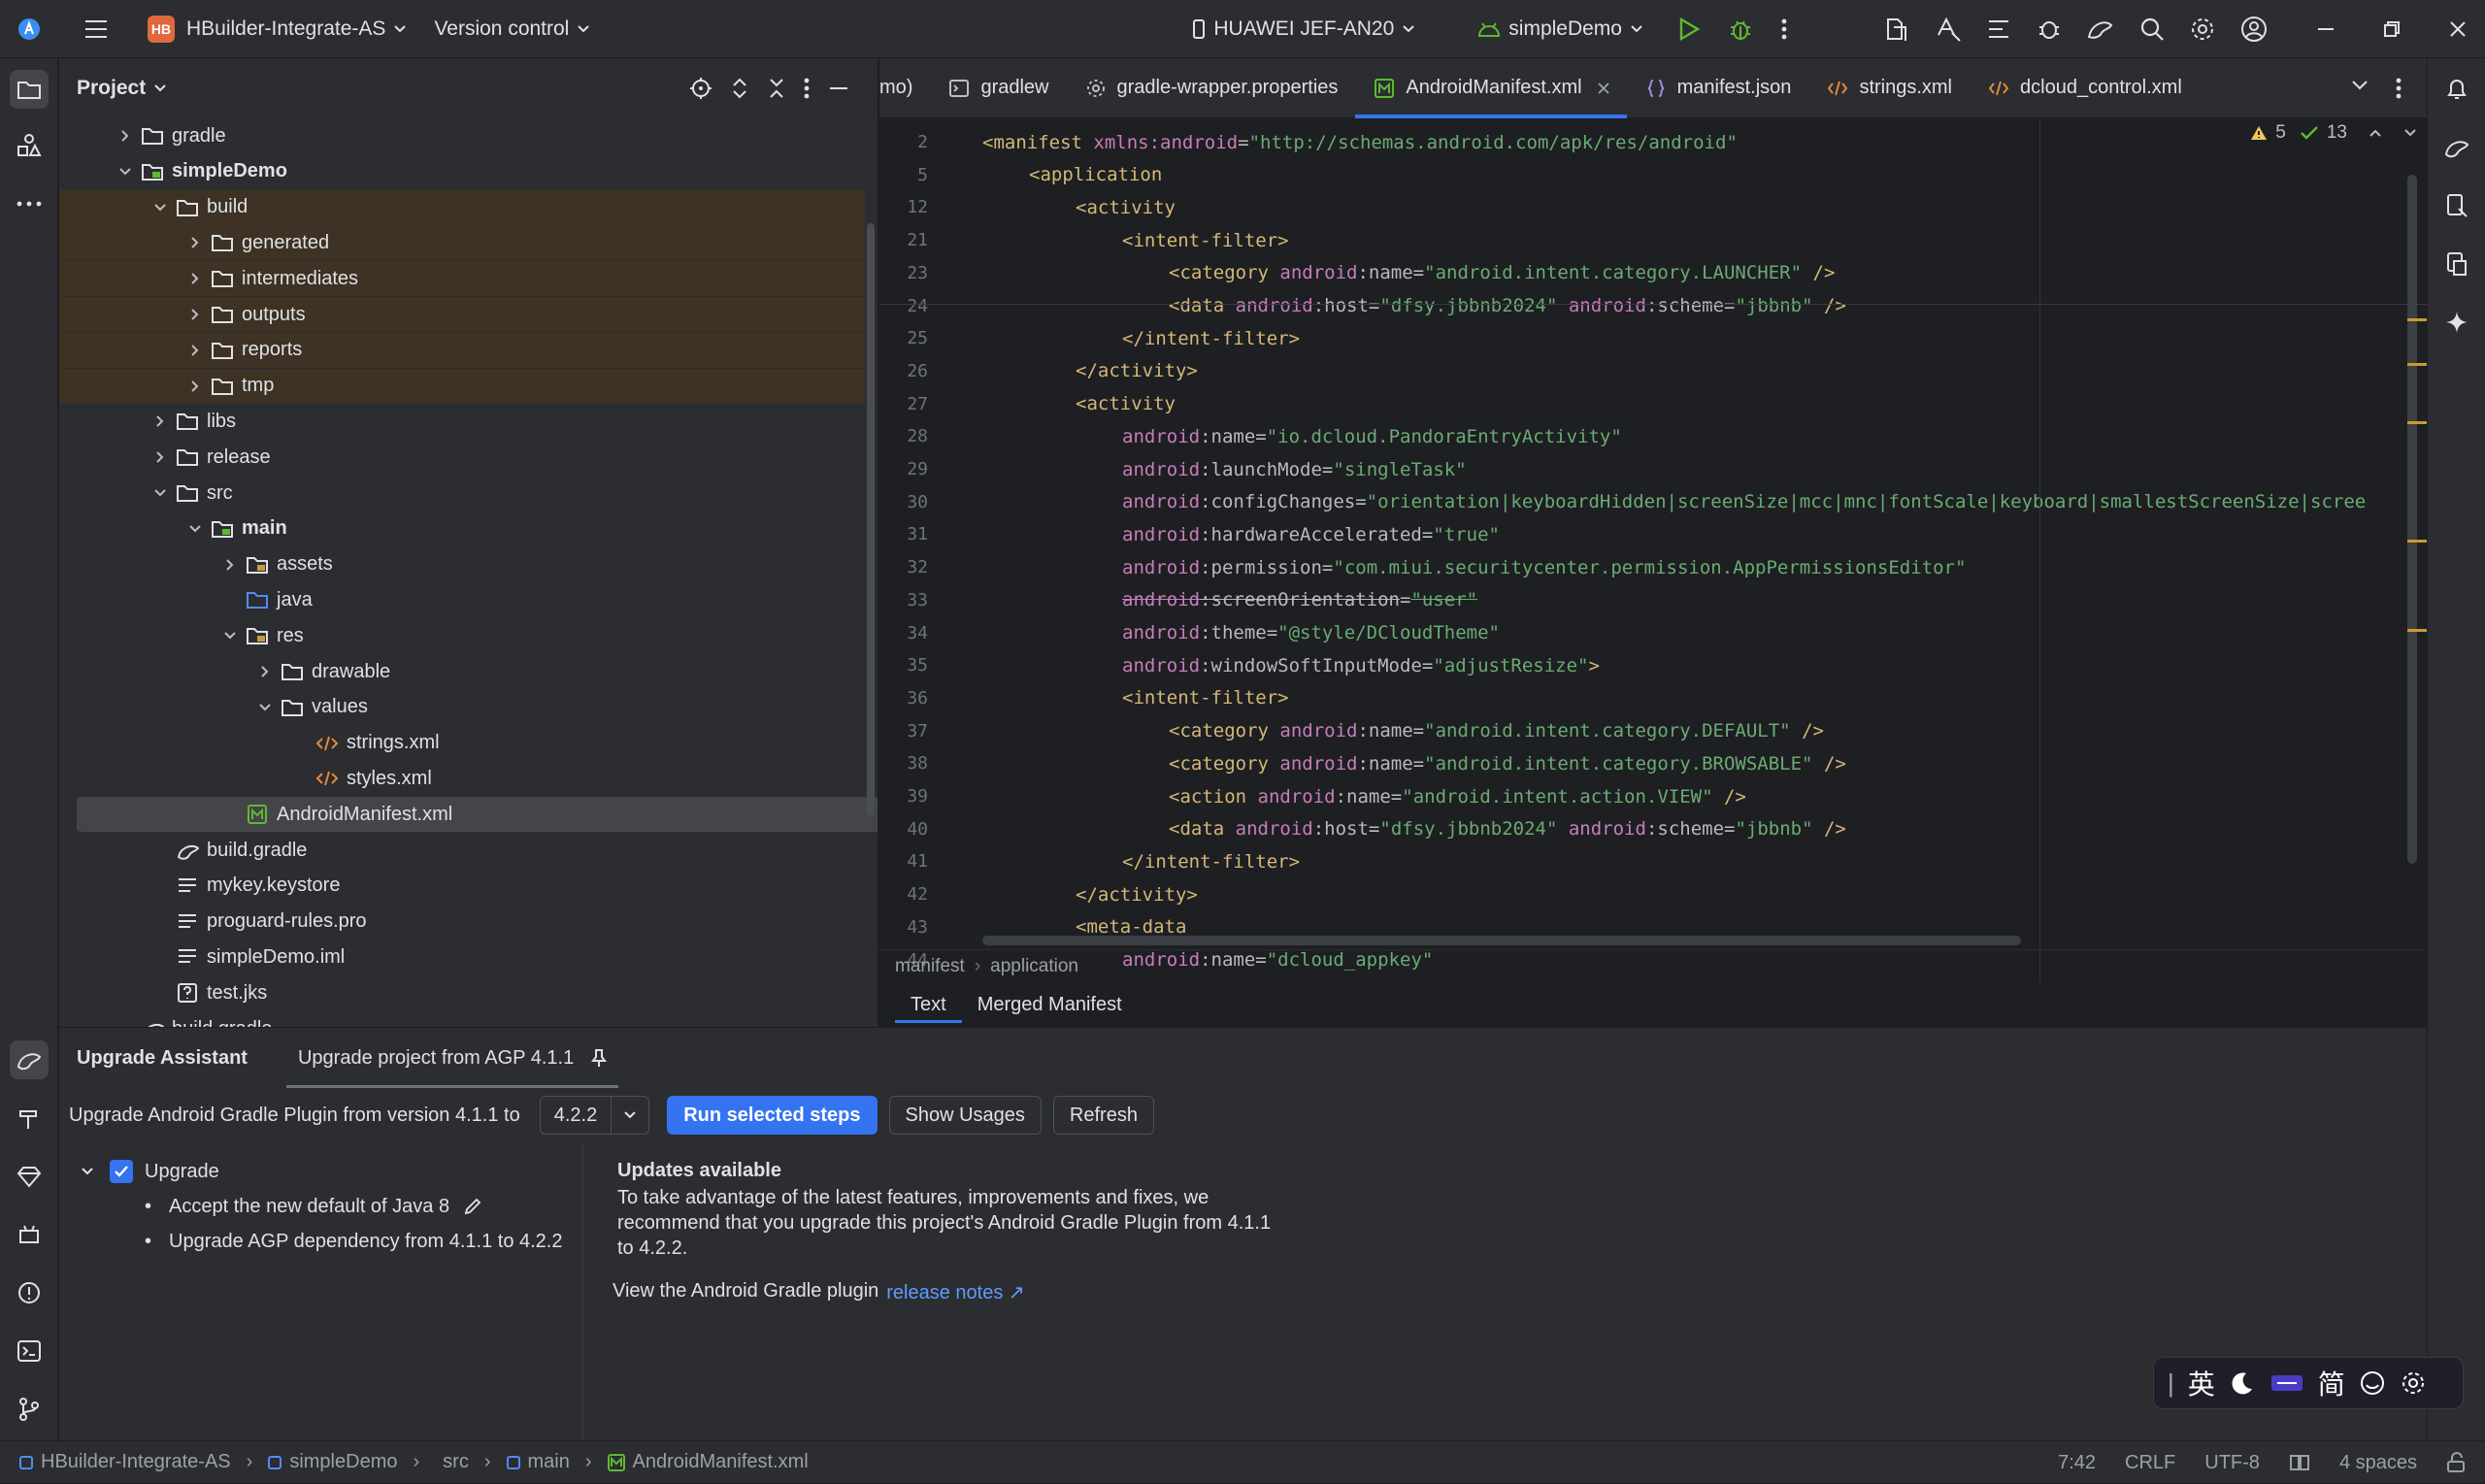  Describe the element at coordinates (30, 1176) in the screenshot. I see `gem-tool-button` at that location.